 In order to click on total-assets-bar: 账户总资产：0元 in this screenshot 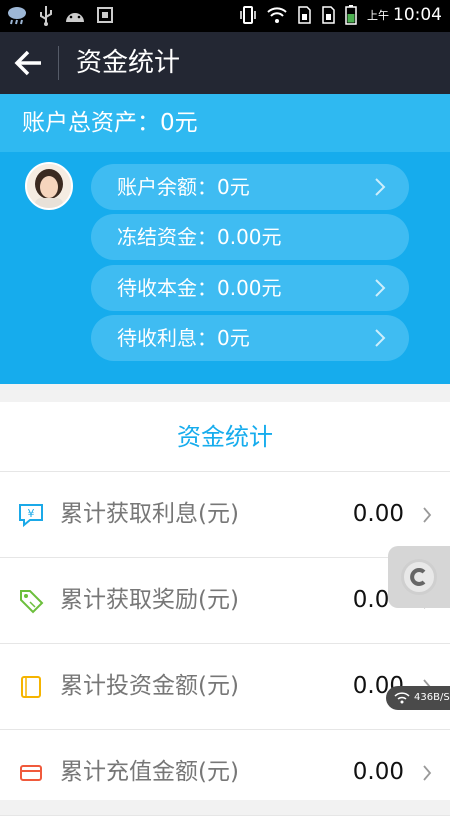, I will do `click(225, 123)`.